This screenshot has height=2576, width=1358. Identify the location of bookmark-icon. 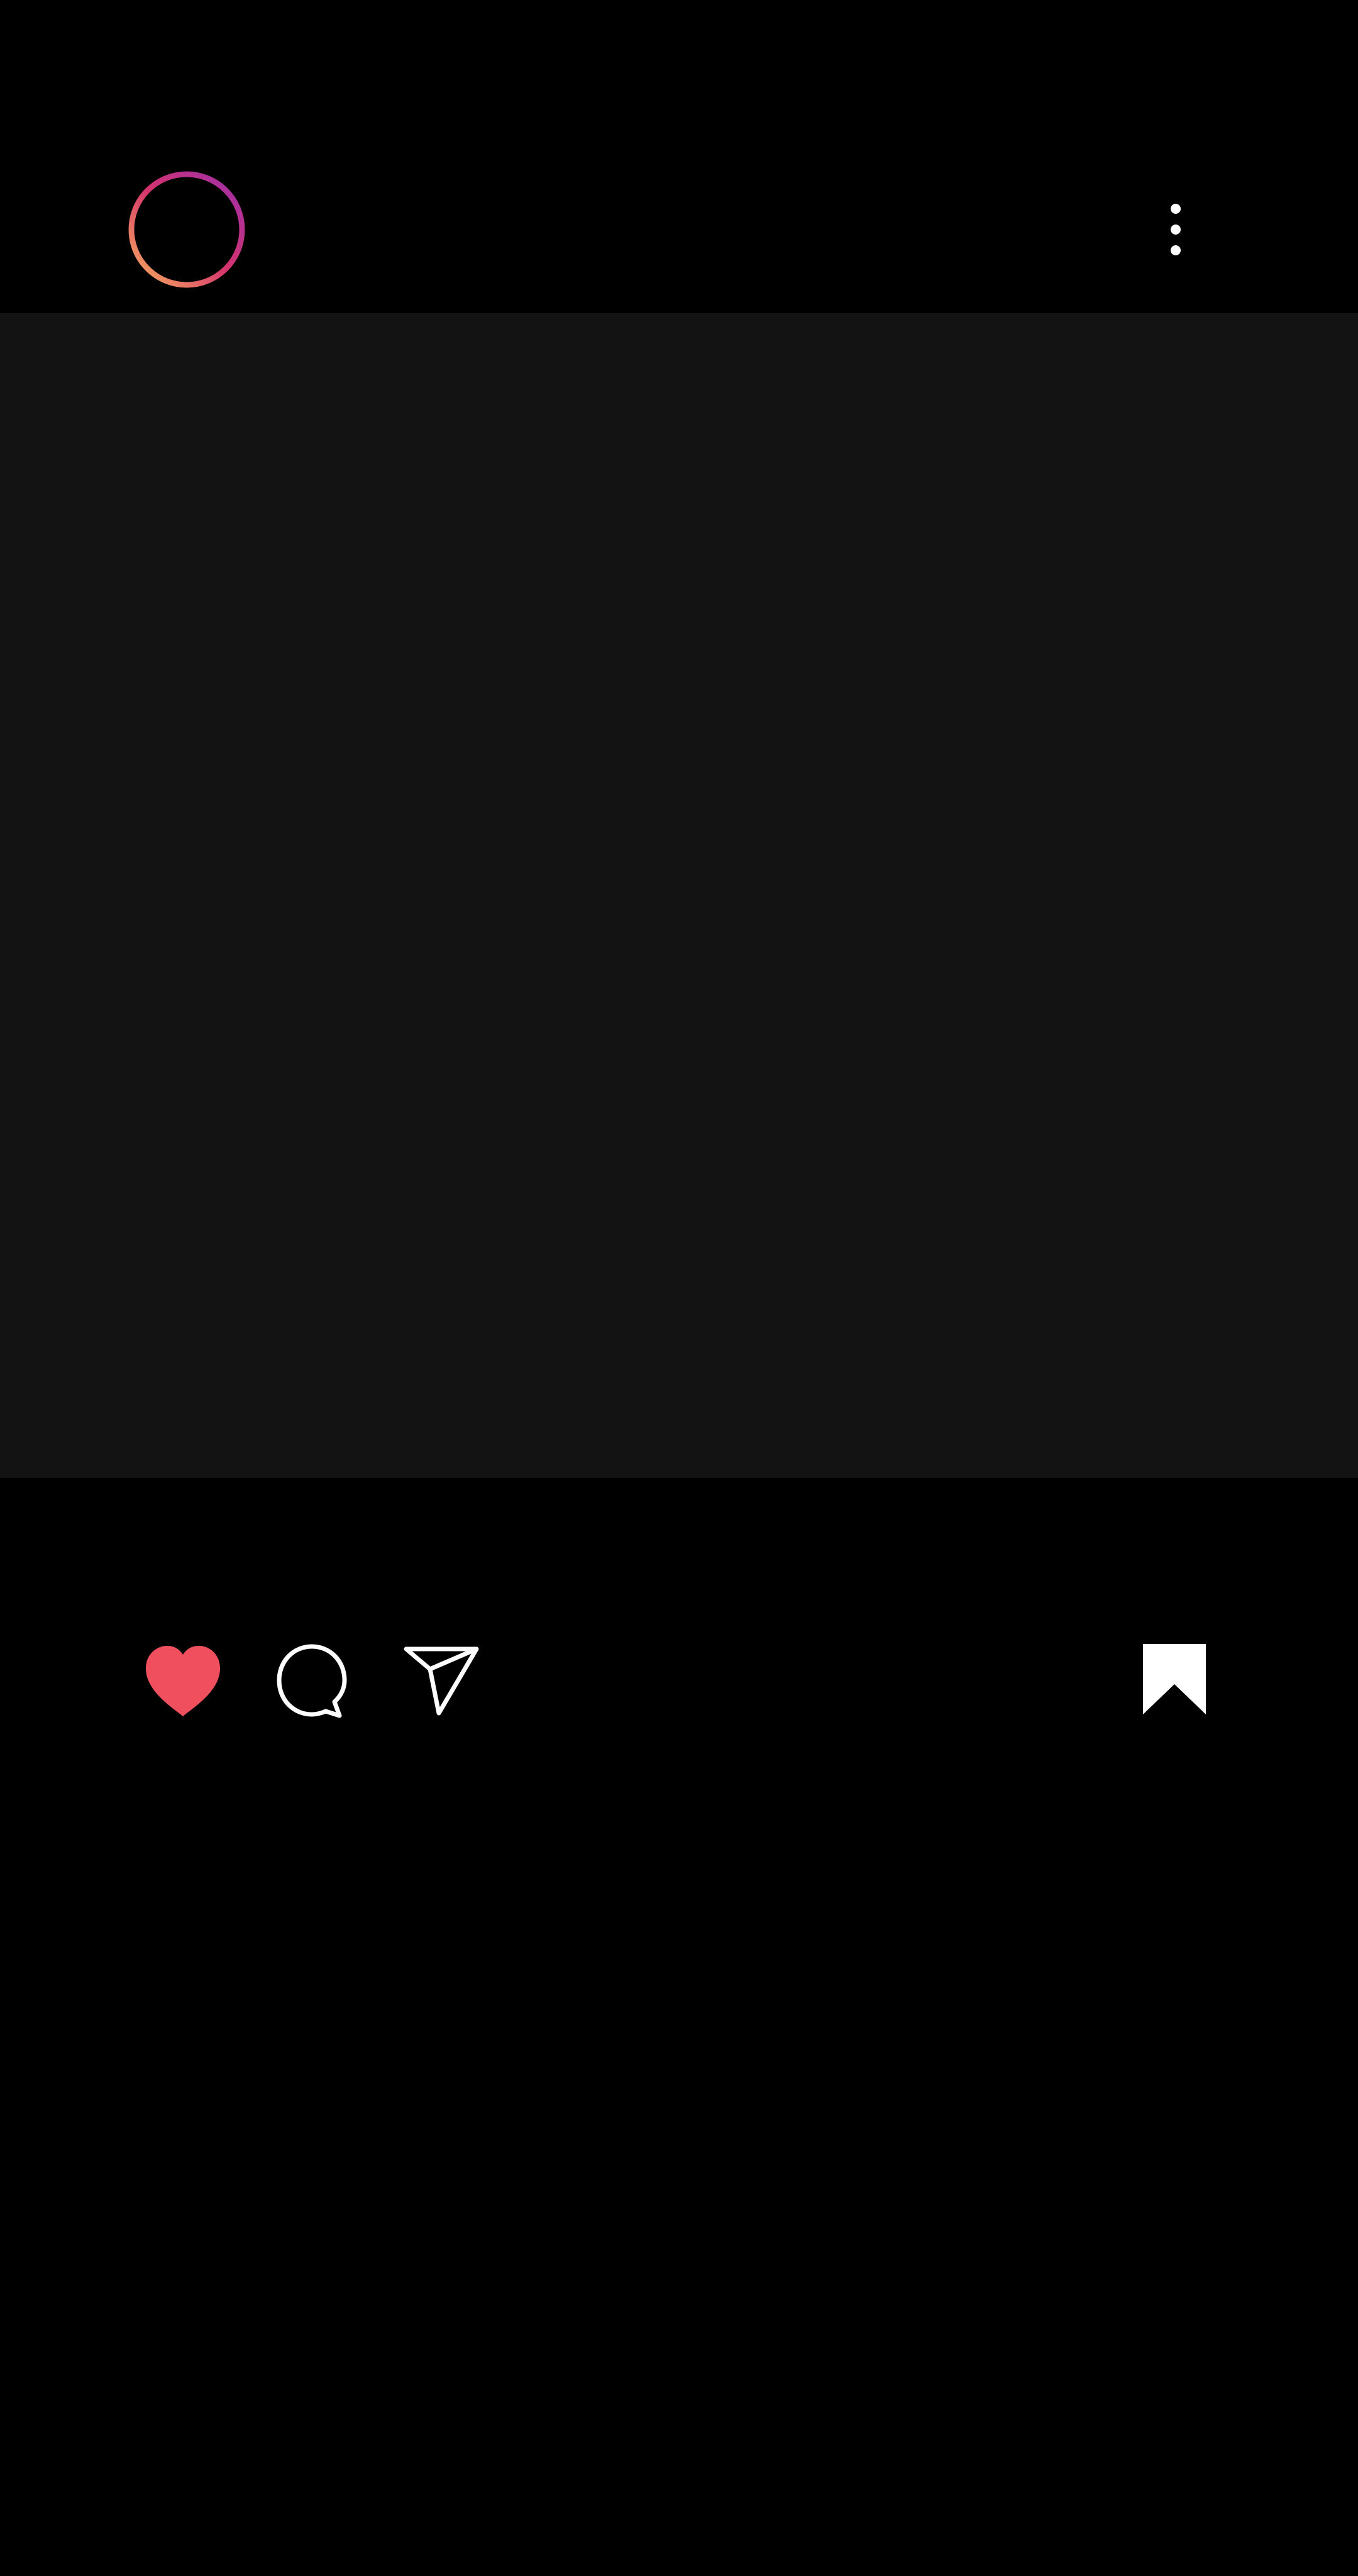
(1174, 1679).